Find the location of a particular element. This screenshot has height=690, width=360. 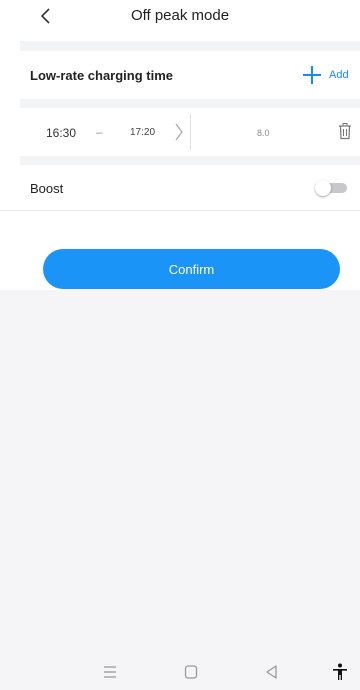

plus-icon is located at coordinates (312, 75).